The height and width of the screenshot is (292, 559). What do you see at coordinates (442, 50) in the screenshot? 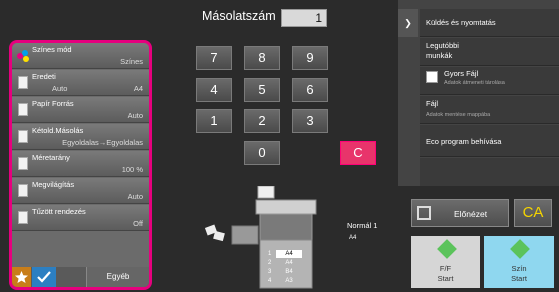
I see `menu-label: Legutóbbi munkák` at bounding box center [442, 50].